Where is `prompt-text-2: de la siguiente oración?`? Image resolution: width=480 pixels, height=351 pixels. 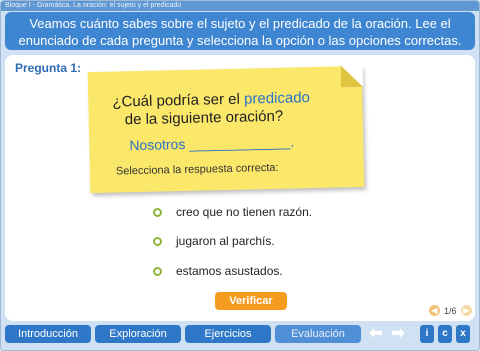
prompt-text-2: de la siguiente oración? is located at coordinates (204, 118).